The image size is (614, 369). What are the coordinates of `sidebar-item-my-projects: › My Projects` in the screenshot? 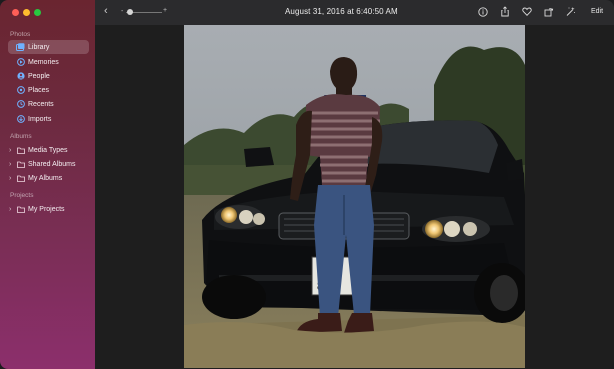 It's located at (48, 209).